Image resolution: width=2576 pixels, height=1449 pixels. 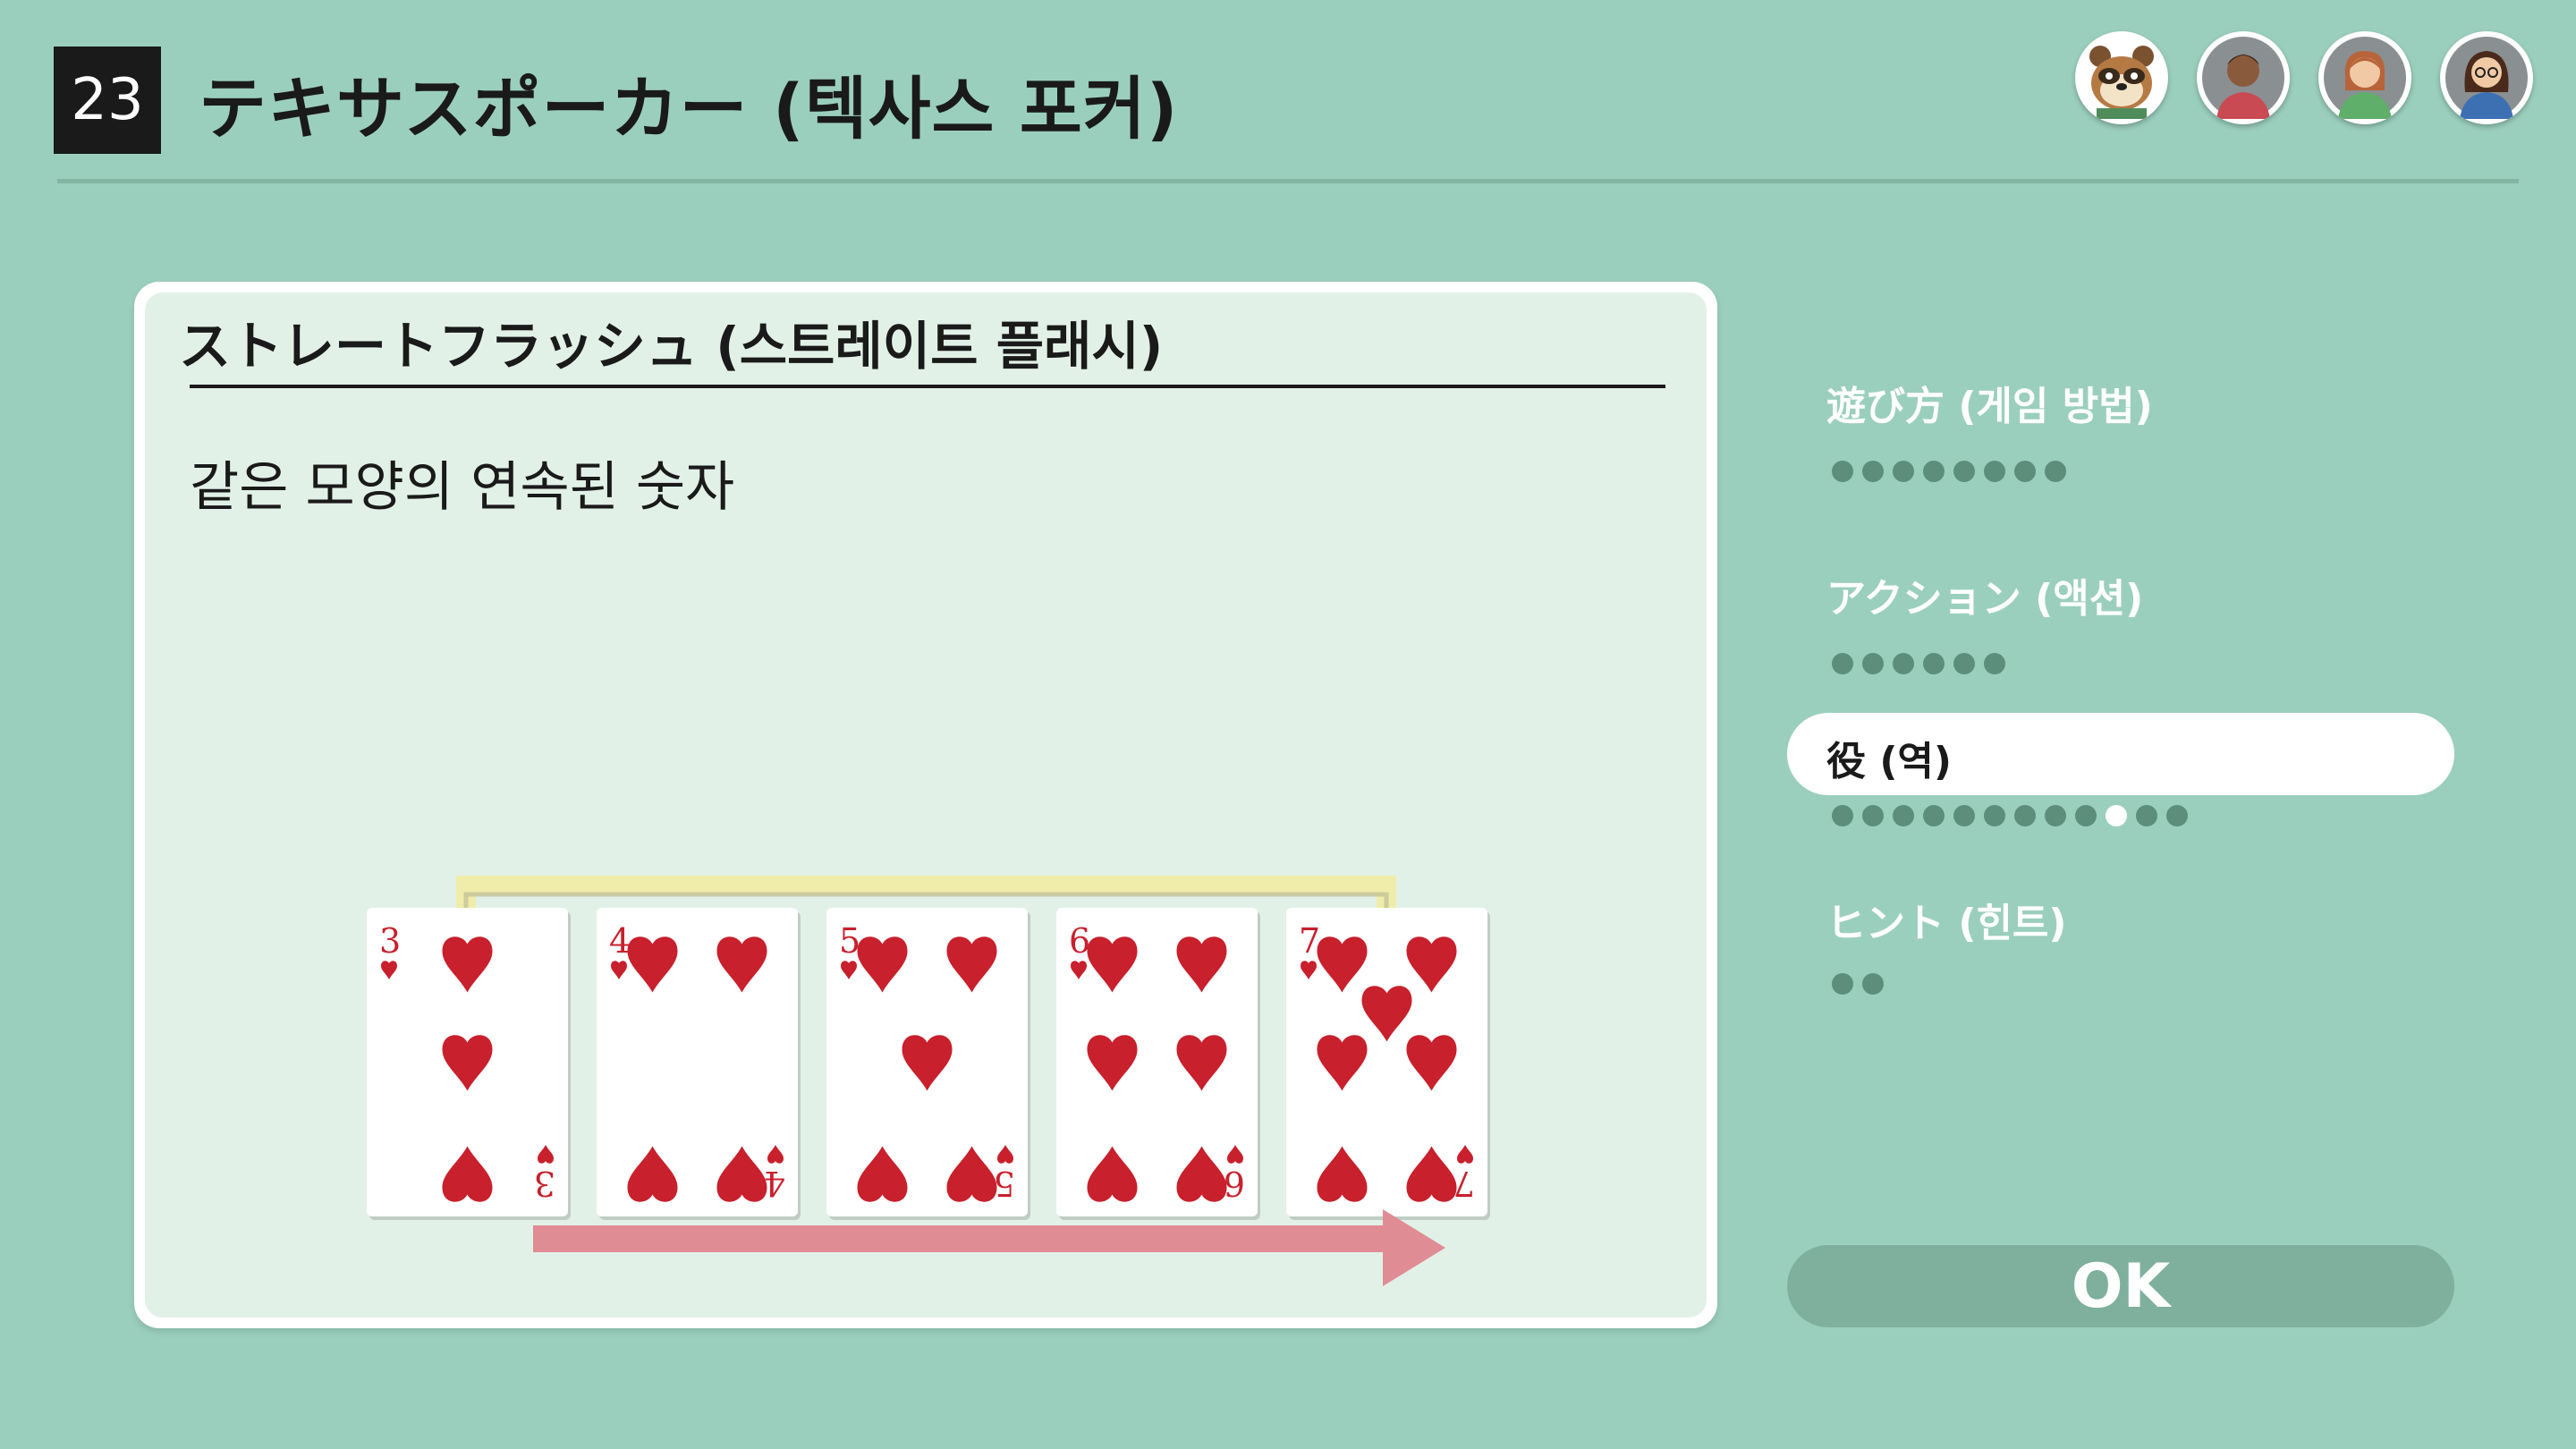 I want to click on card-rank-inverted: 5, so click(x=1004, y=1183).